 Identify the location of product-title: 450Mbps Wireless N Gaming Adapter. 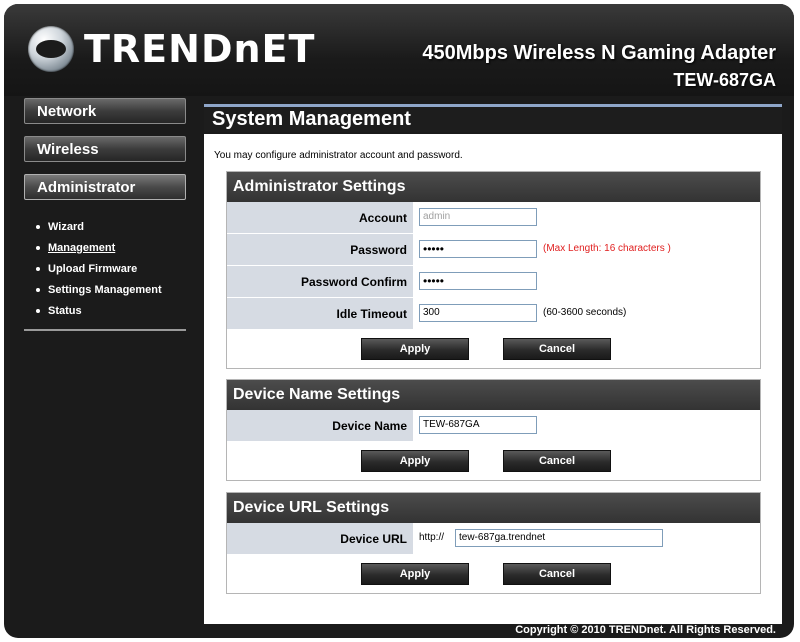
(599, 53).